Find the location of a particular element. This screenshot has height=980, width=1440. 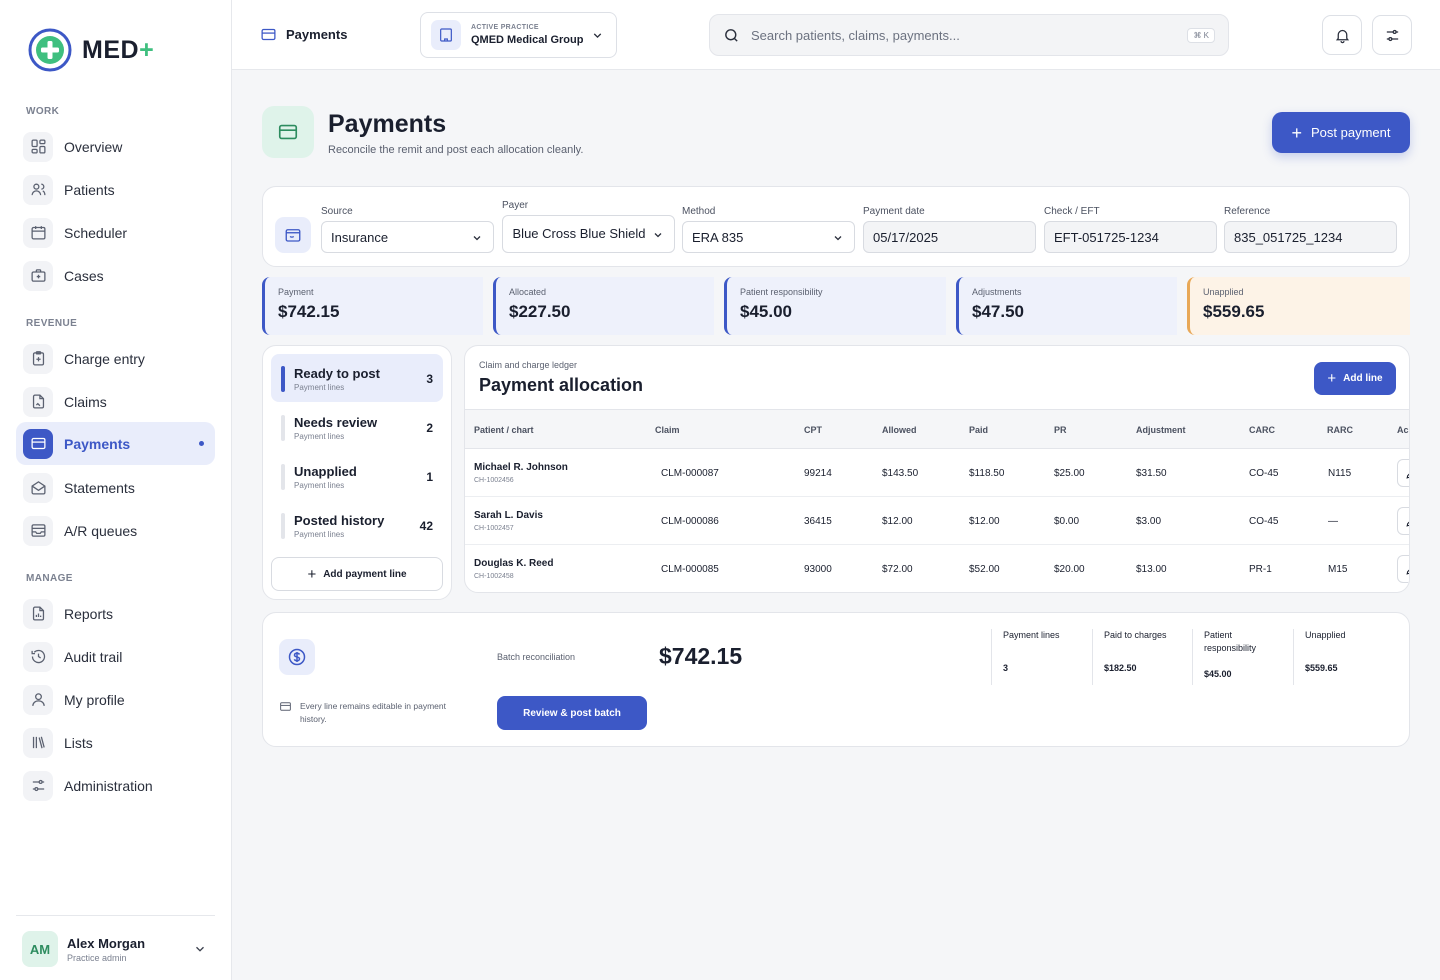

allocation-title: Payment allocation is located at coordinates (561, 385).